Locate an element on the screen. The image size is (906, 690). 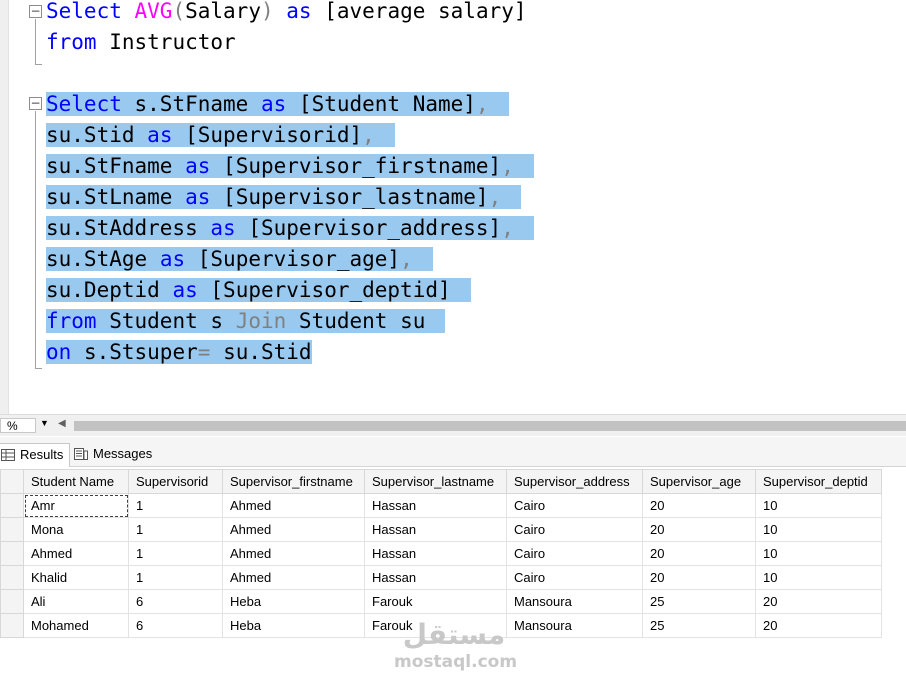
tab-results: Results is located at coordinates (35, 455).